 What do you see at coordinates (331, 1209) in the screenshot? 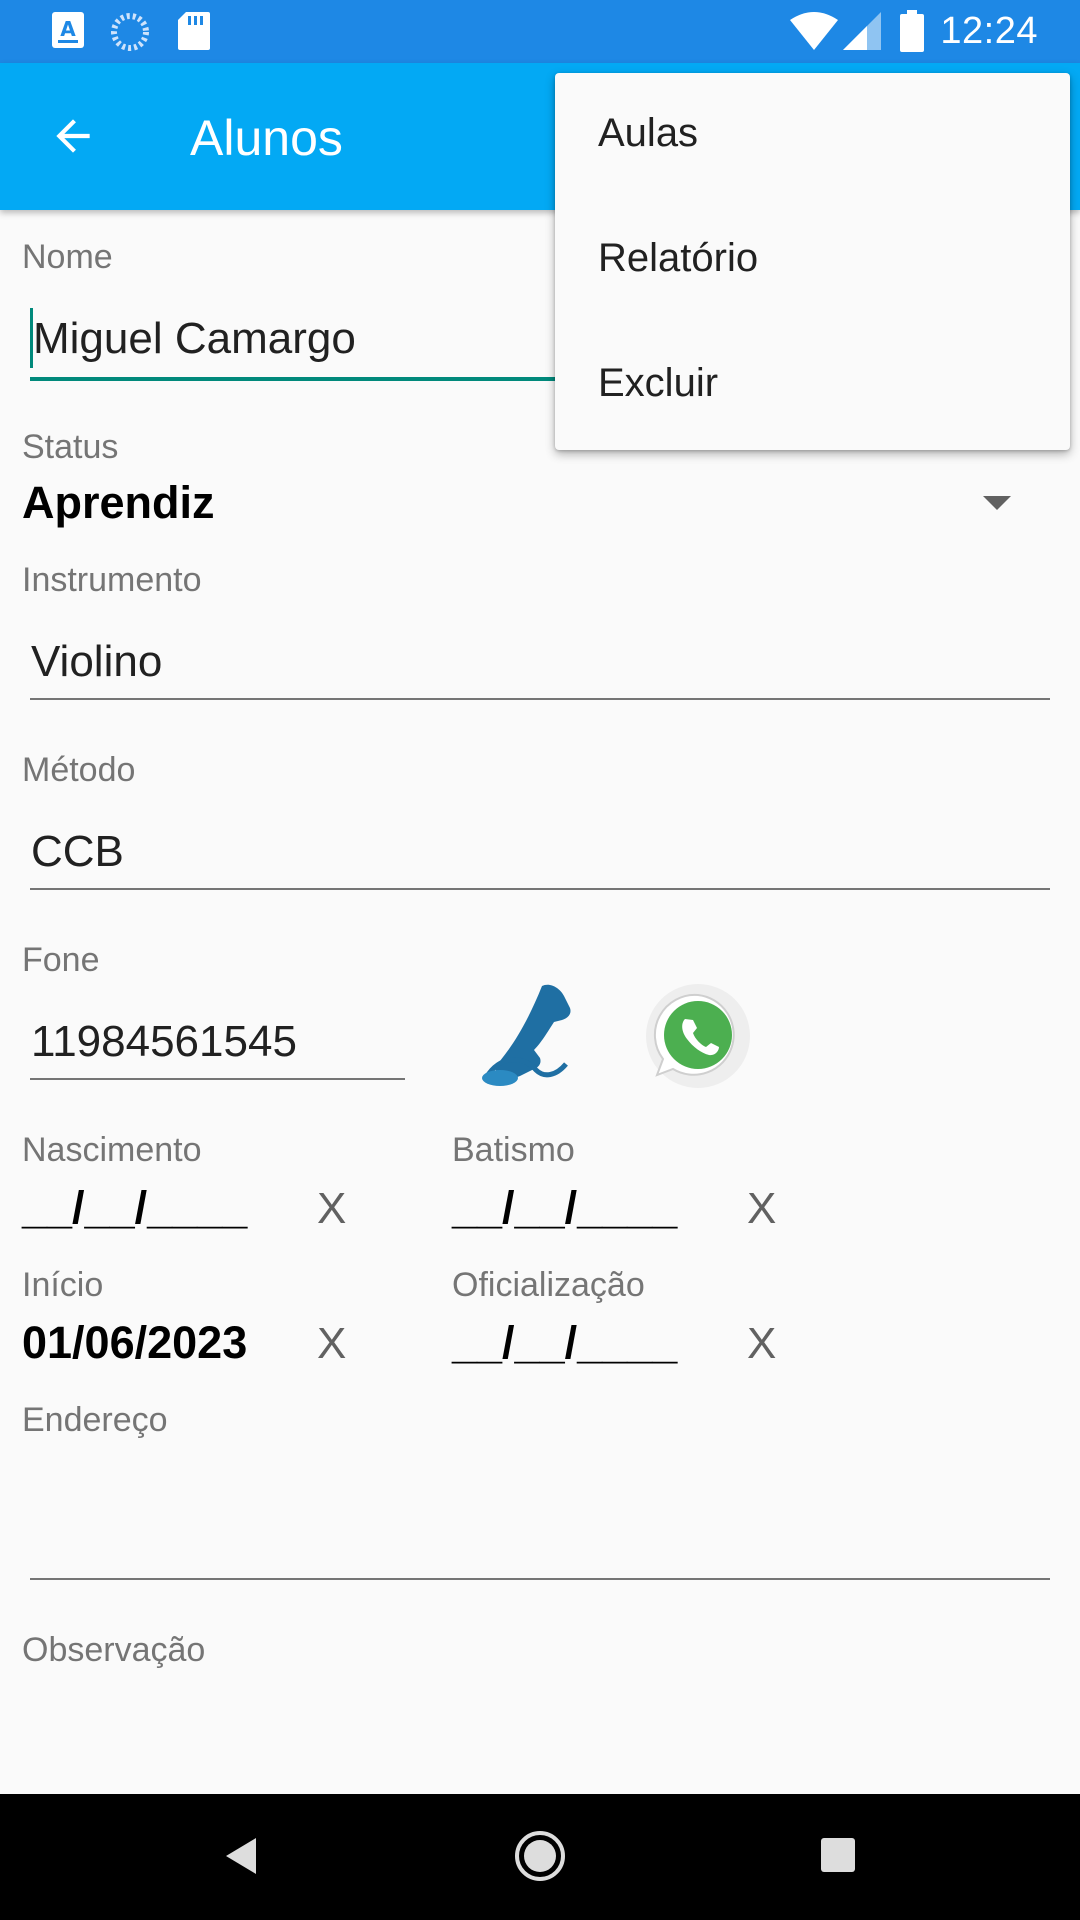
I see `nascimento-clear-button: X` at bounding box center [331, 1209].